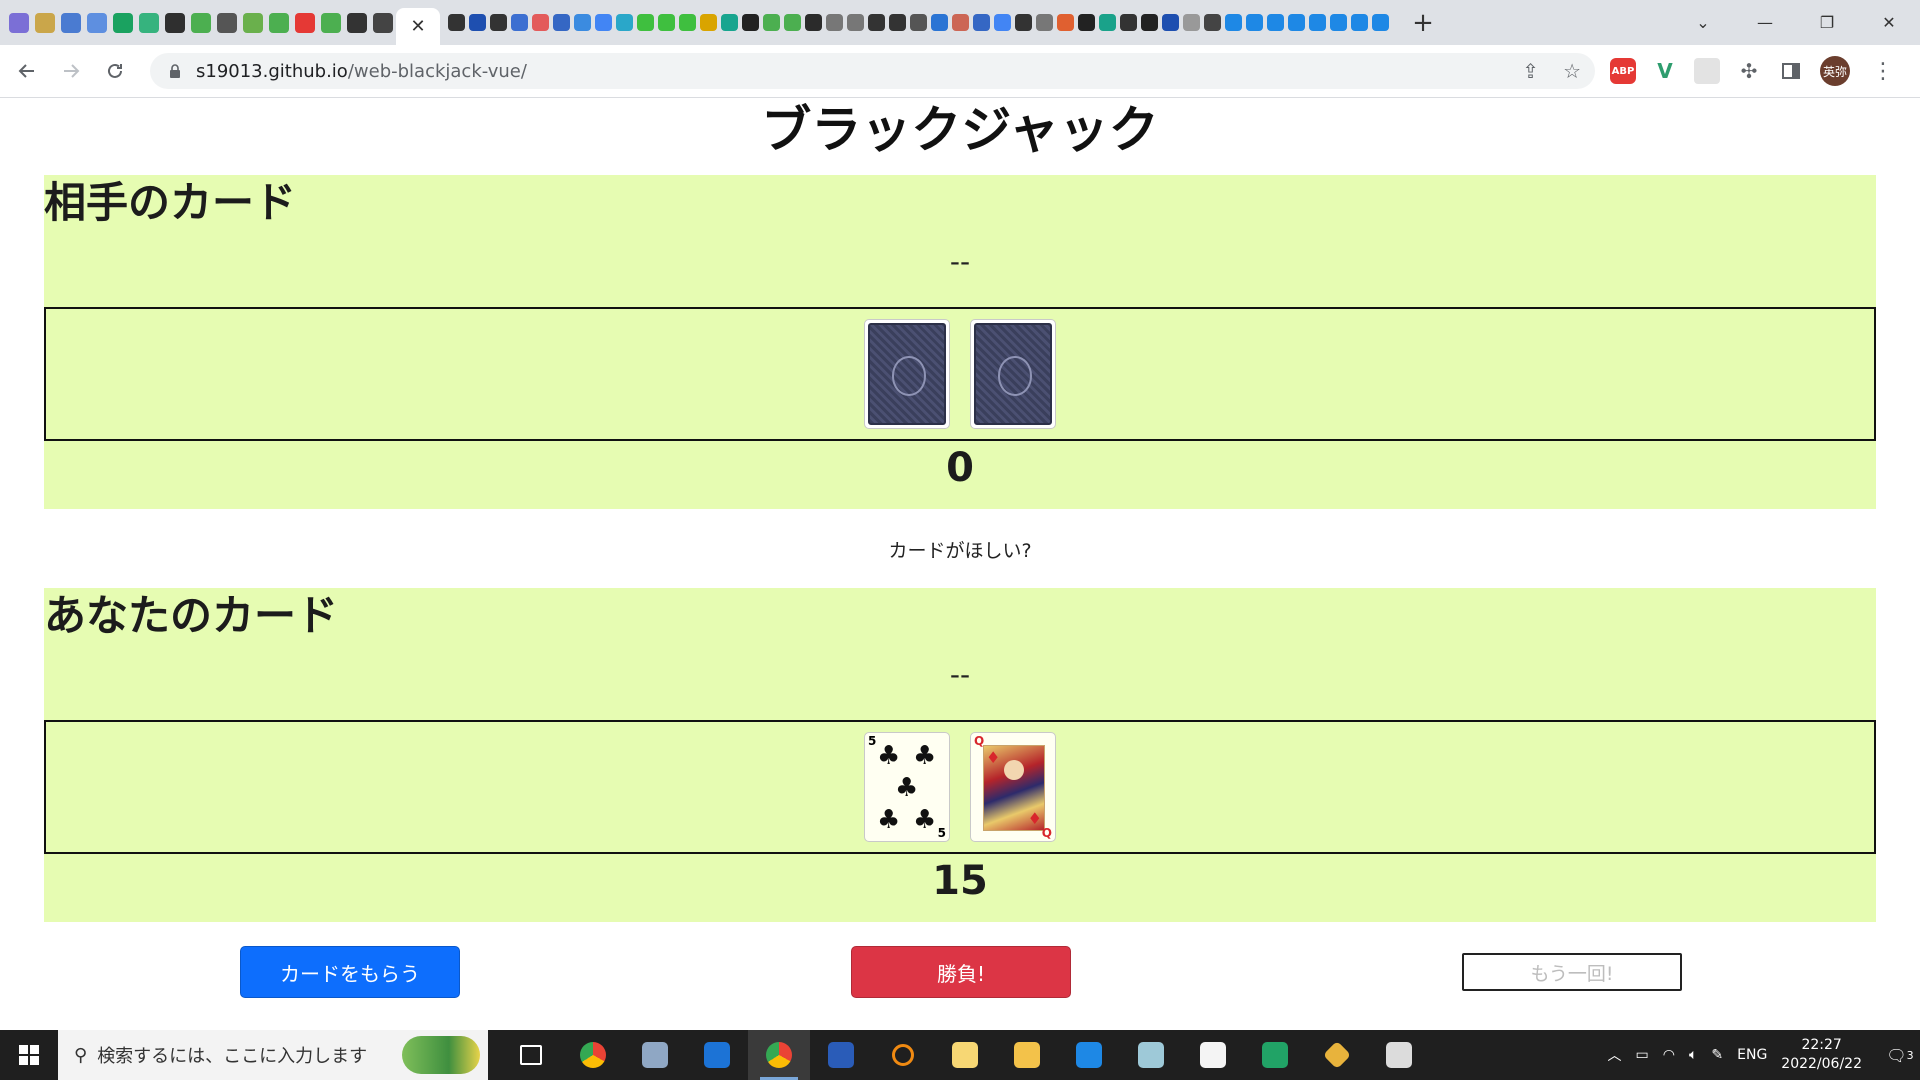 This screenshot has width=1920, height=1080. Describe the element at coordinates (1835, 71) in the screenshot. I see `profile-avatar: 英弥` at that location.